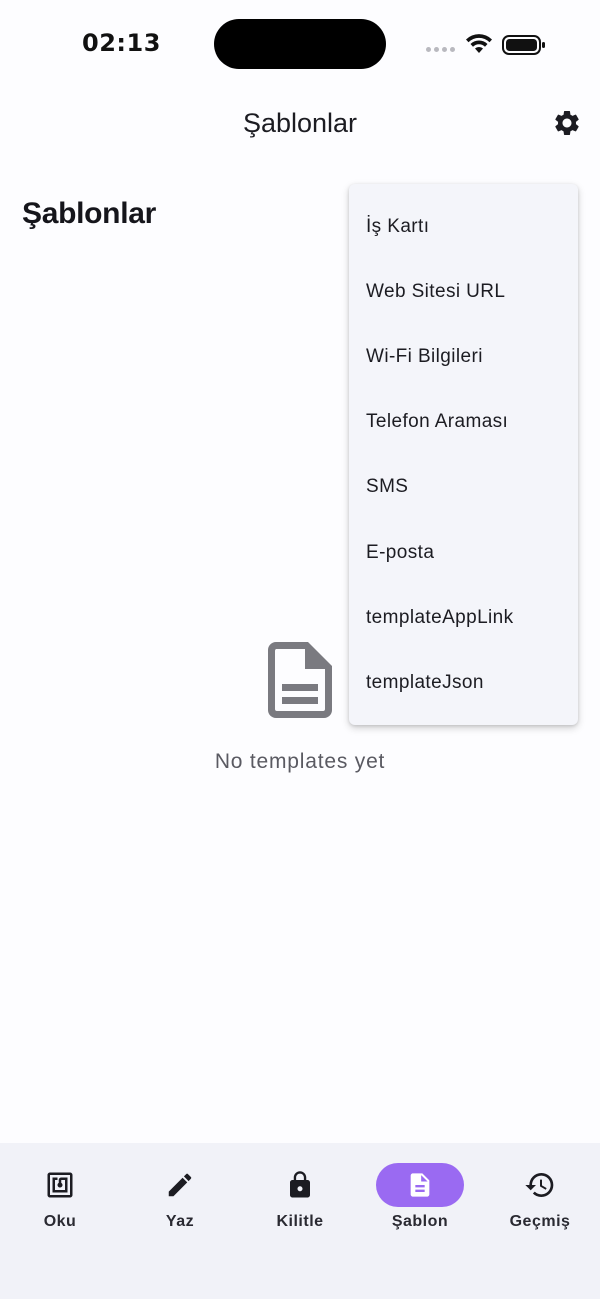  What do you see at coordinates (180, 1198) in the screenshot?
I see `nav-item-write: Yaz` at bounding box center [180, 1198].